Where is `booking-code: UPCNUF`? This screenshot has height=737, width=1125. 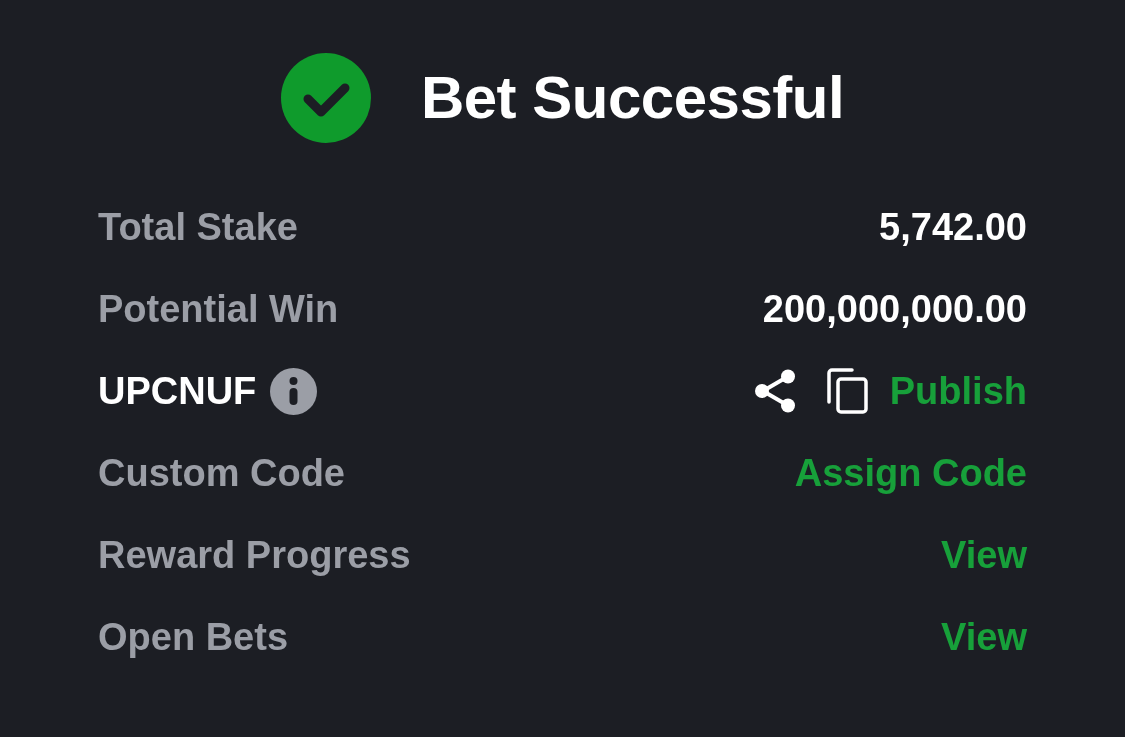
booking-code: UPCNUF is located at coordinates (177, 391).